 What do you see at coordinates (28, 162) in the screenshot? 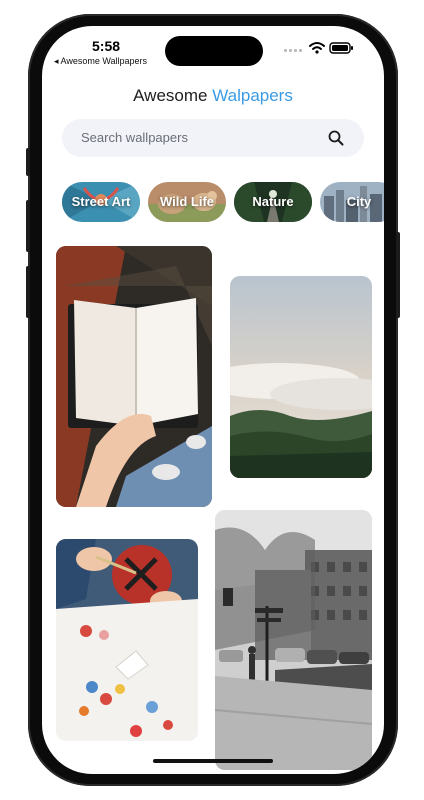
I see `mute-switch` at bounding box center [28, 162].